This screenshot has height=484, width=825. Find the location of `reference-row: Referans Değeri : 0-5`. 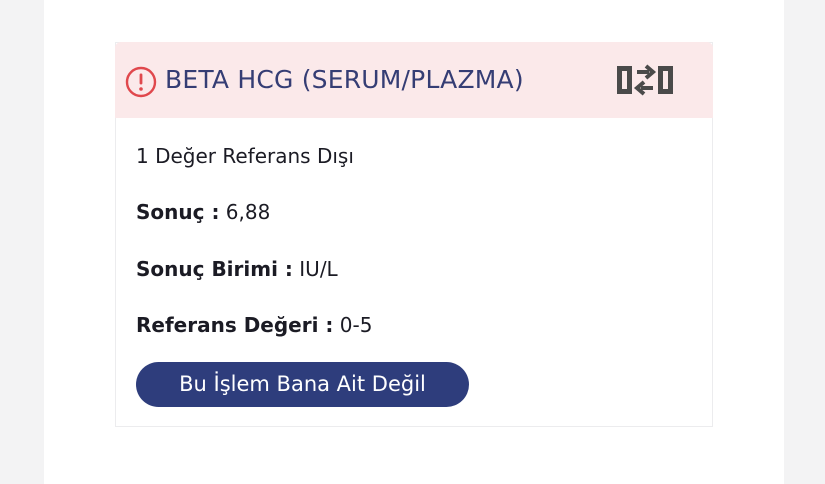

reference-row: Referans Değeri : 0-5 is located at coordinates (254, 325).